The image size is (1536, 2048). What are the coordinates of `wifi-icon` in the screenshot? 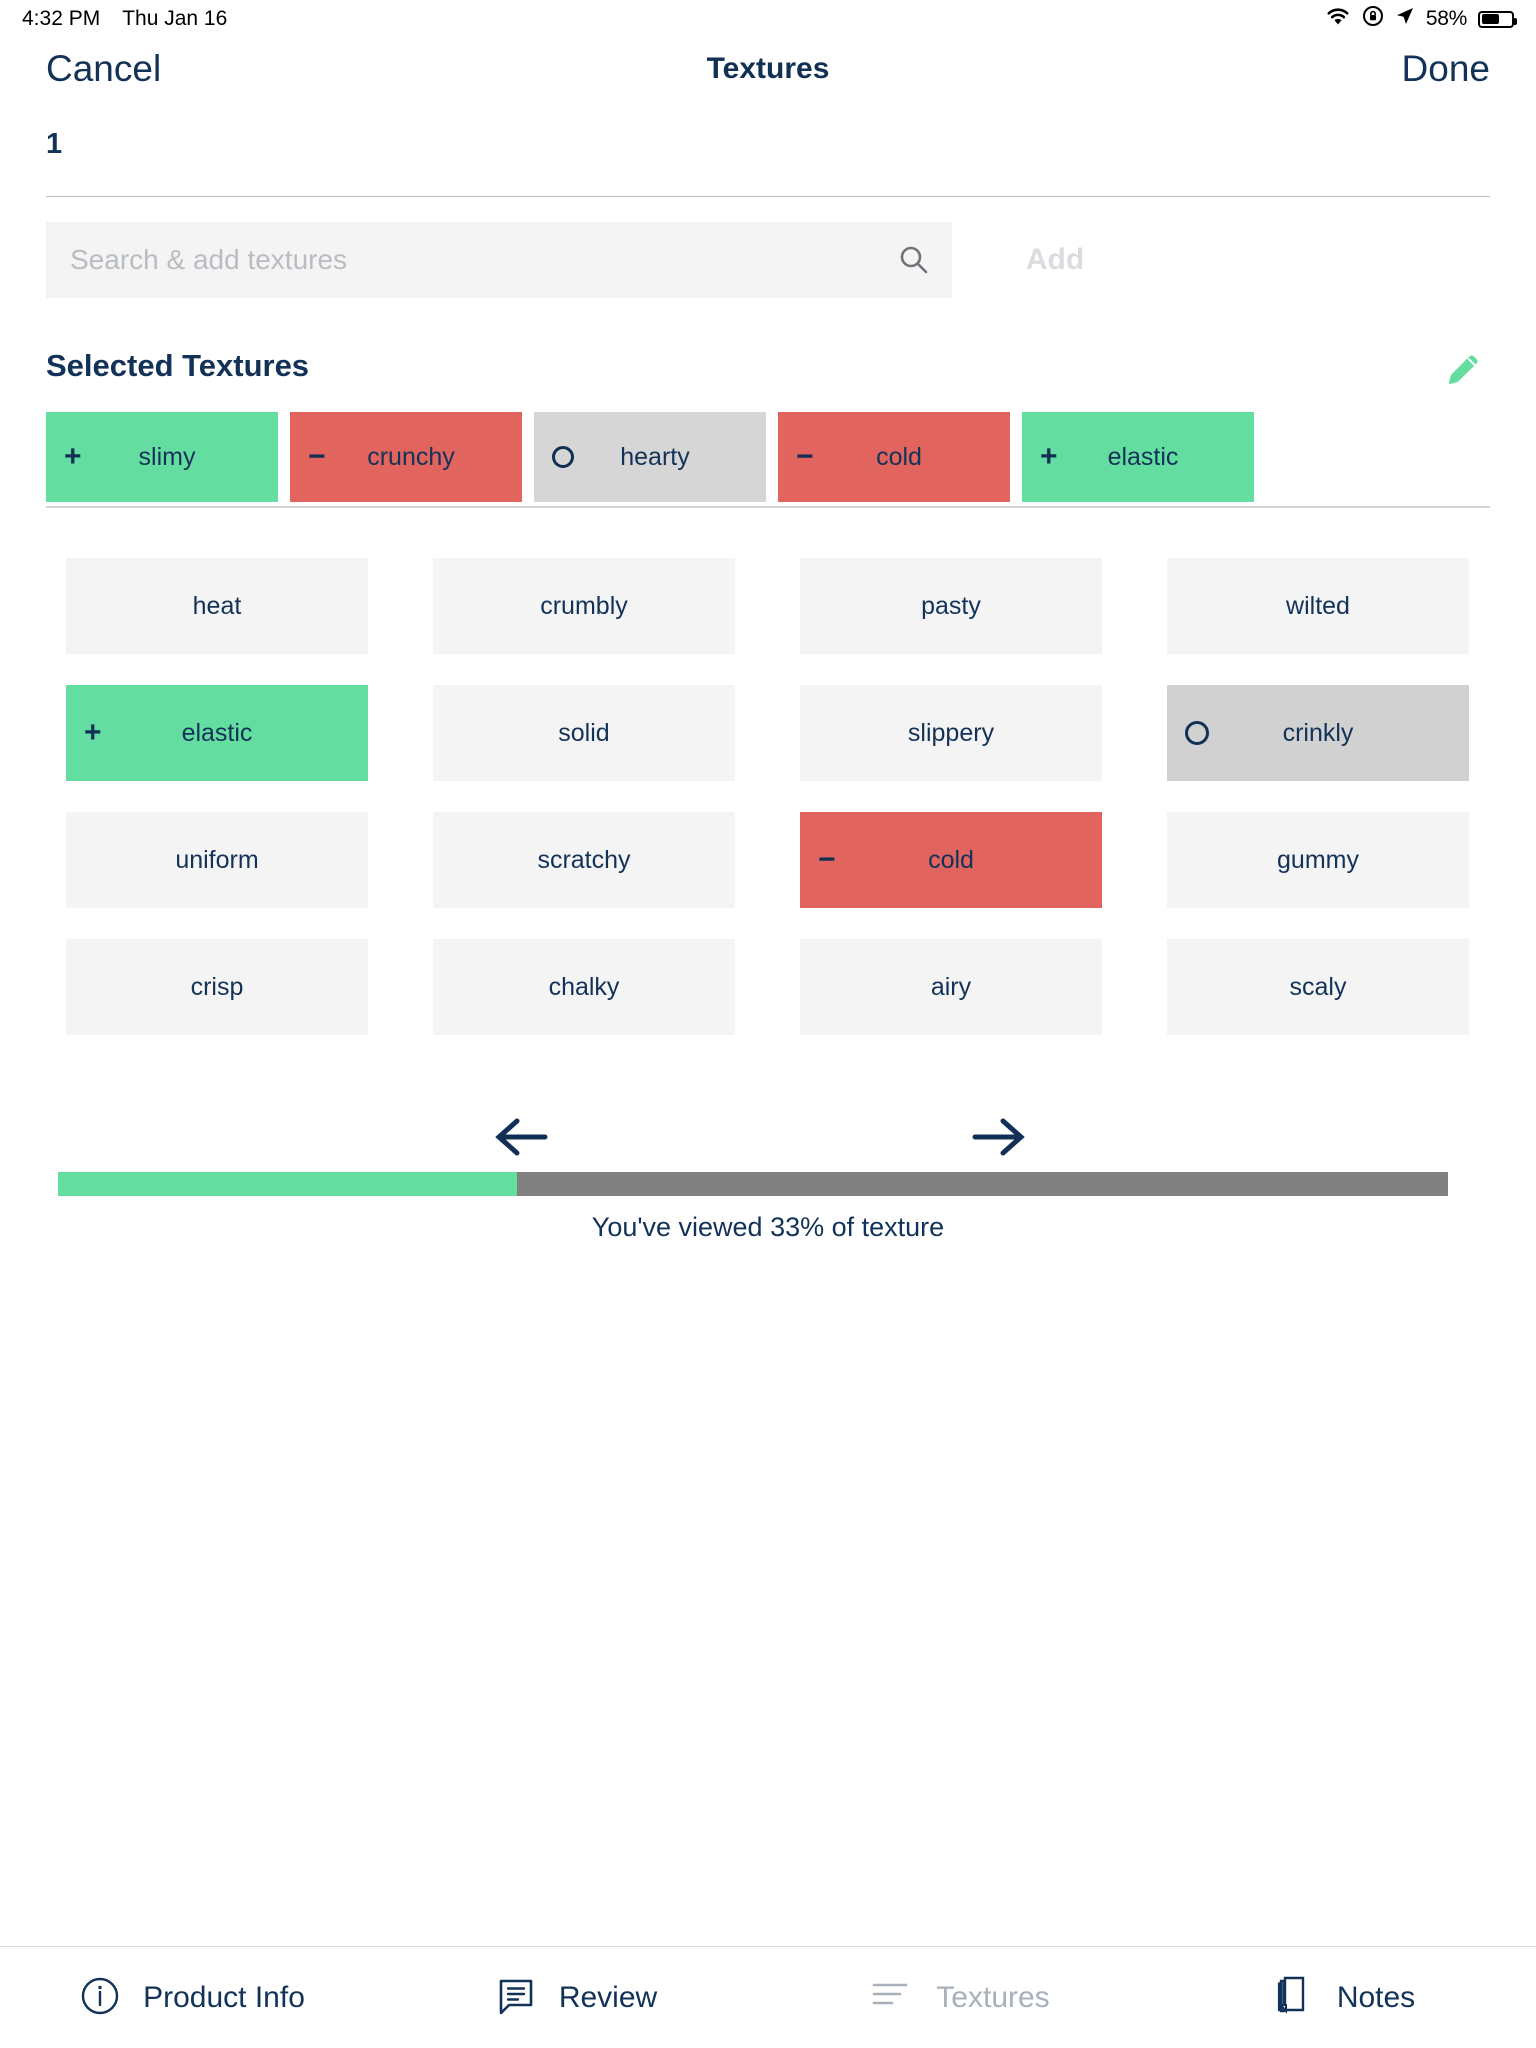 It's located at (1338, 19).